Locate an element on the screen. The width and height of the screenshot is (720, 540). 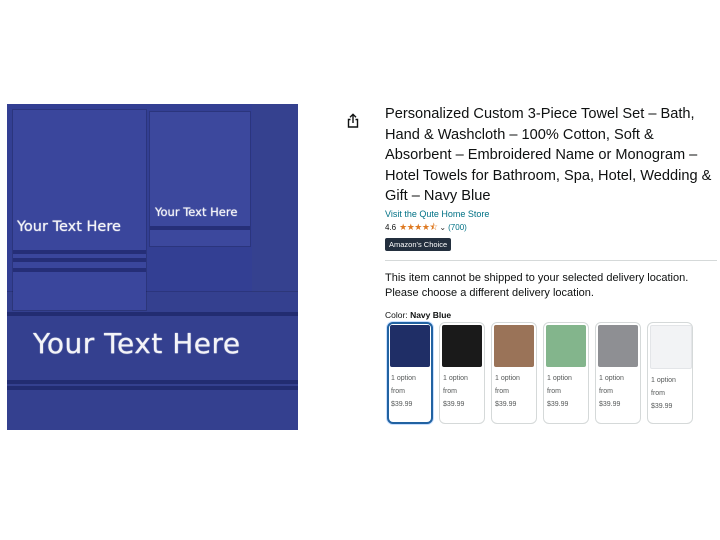
swatch-gray: 1 option from $39.99 is located at coordinates (618, 373).